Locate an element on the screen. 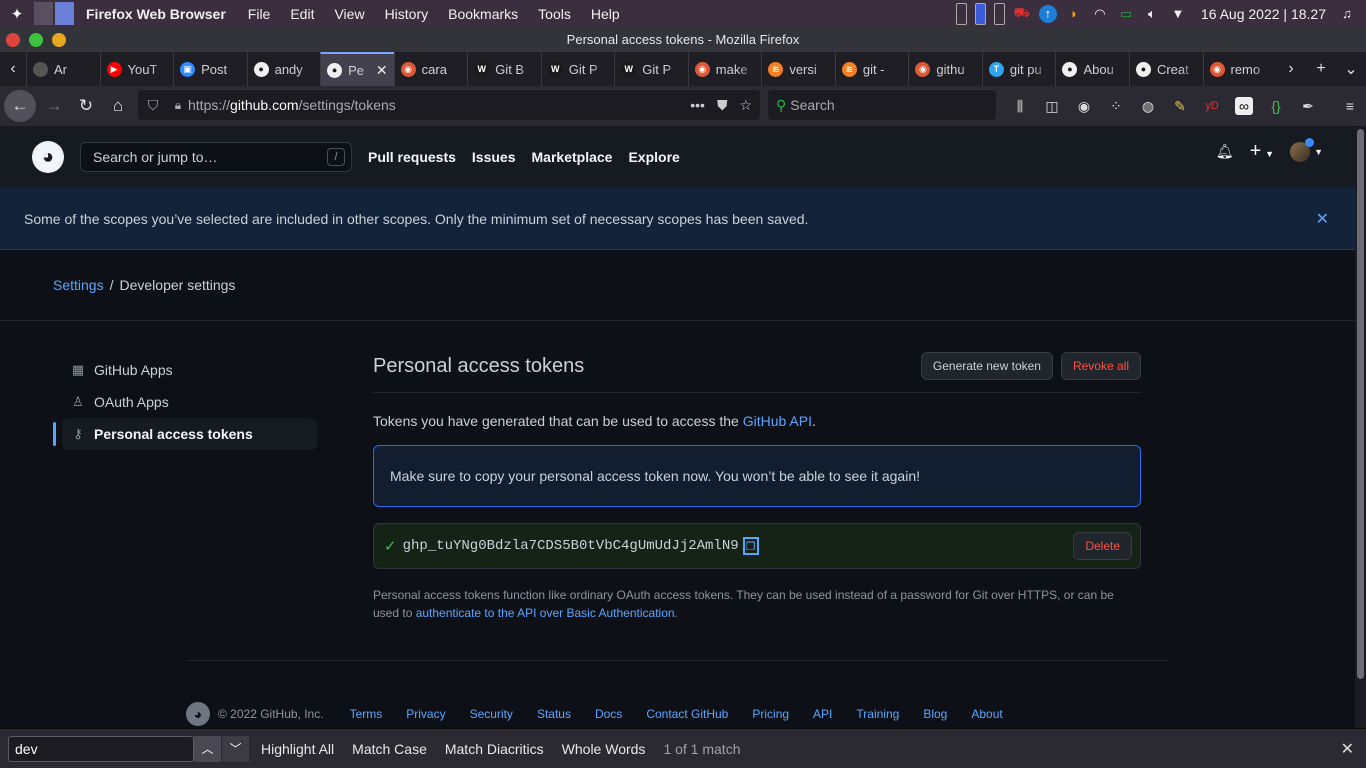 The image size is (1366, 768). revoke-all-button: Revoke all is located at coordinates (1100, 366).